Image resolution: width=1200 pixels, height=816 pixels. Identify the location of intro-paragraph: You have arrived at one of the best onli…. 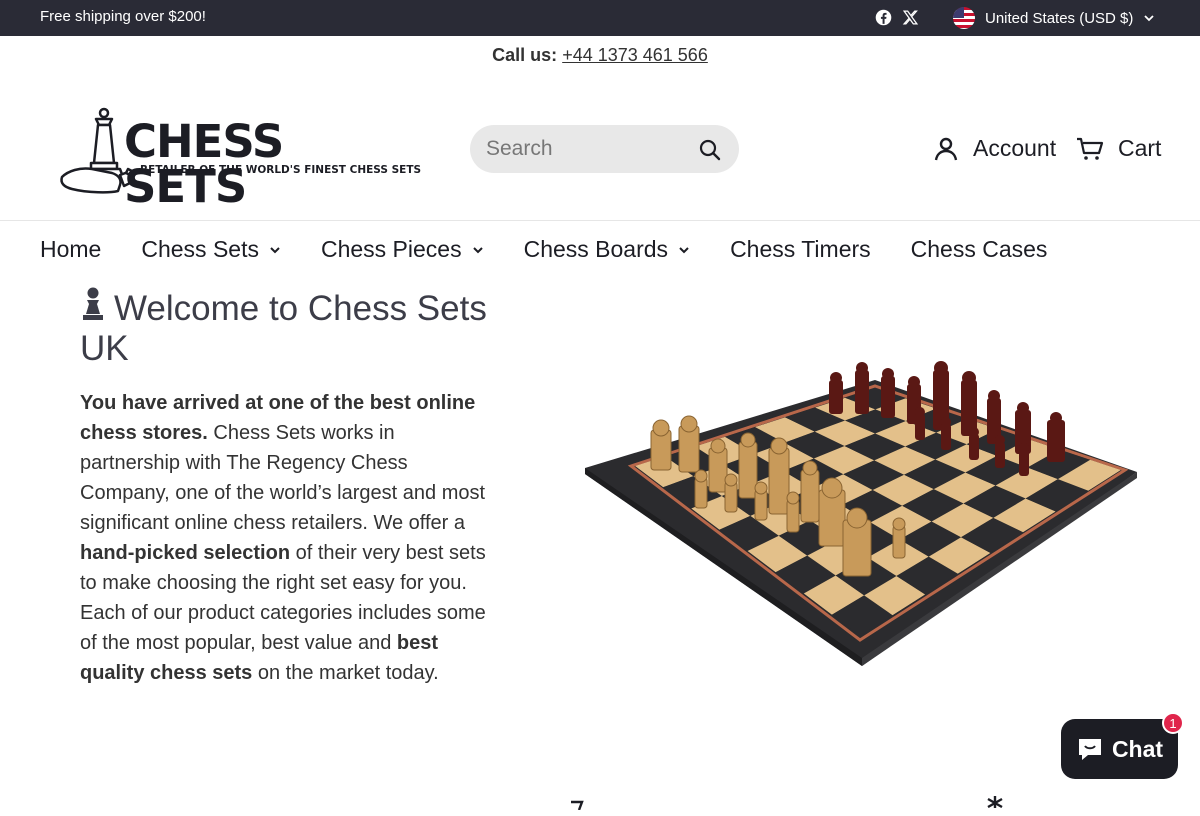
(285, 538).